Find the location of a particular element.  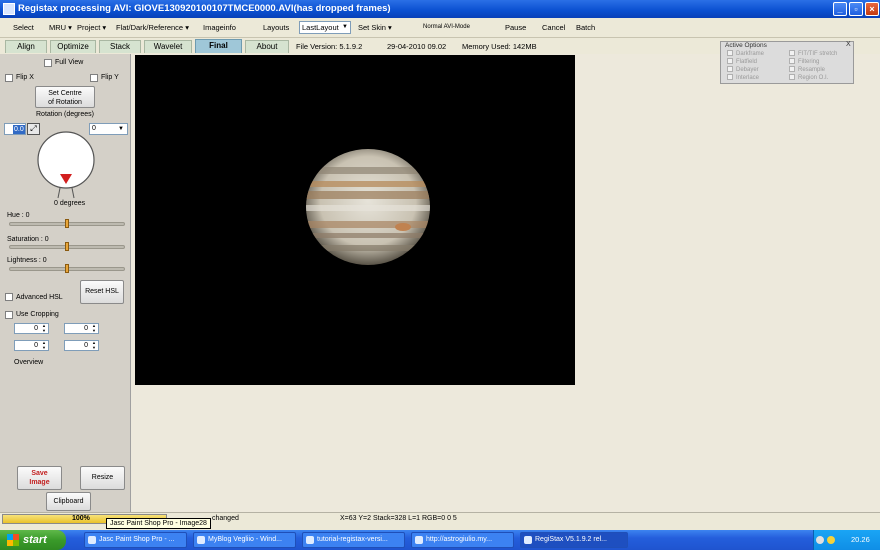

use-cropping-label: Use Cropping is located at coordinates (37, 314).